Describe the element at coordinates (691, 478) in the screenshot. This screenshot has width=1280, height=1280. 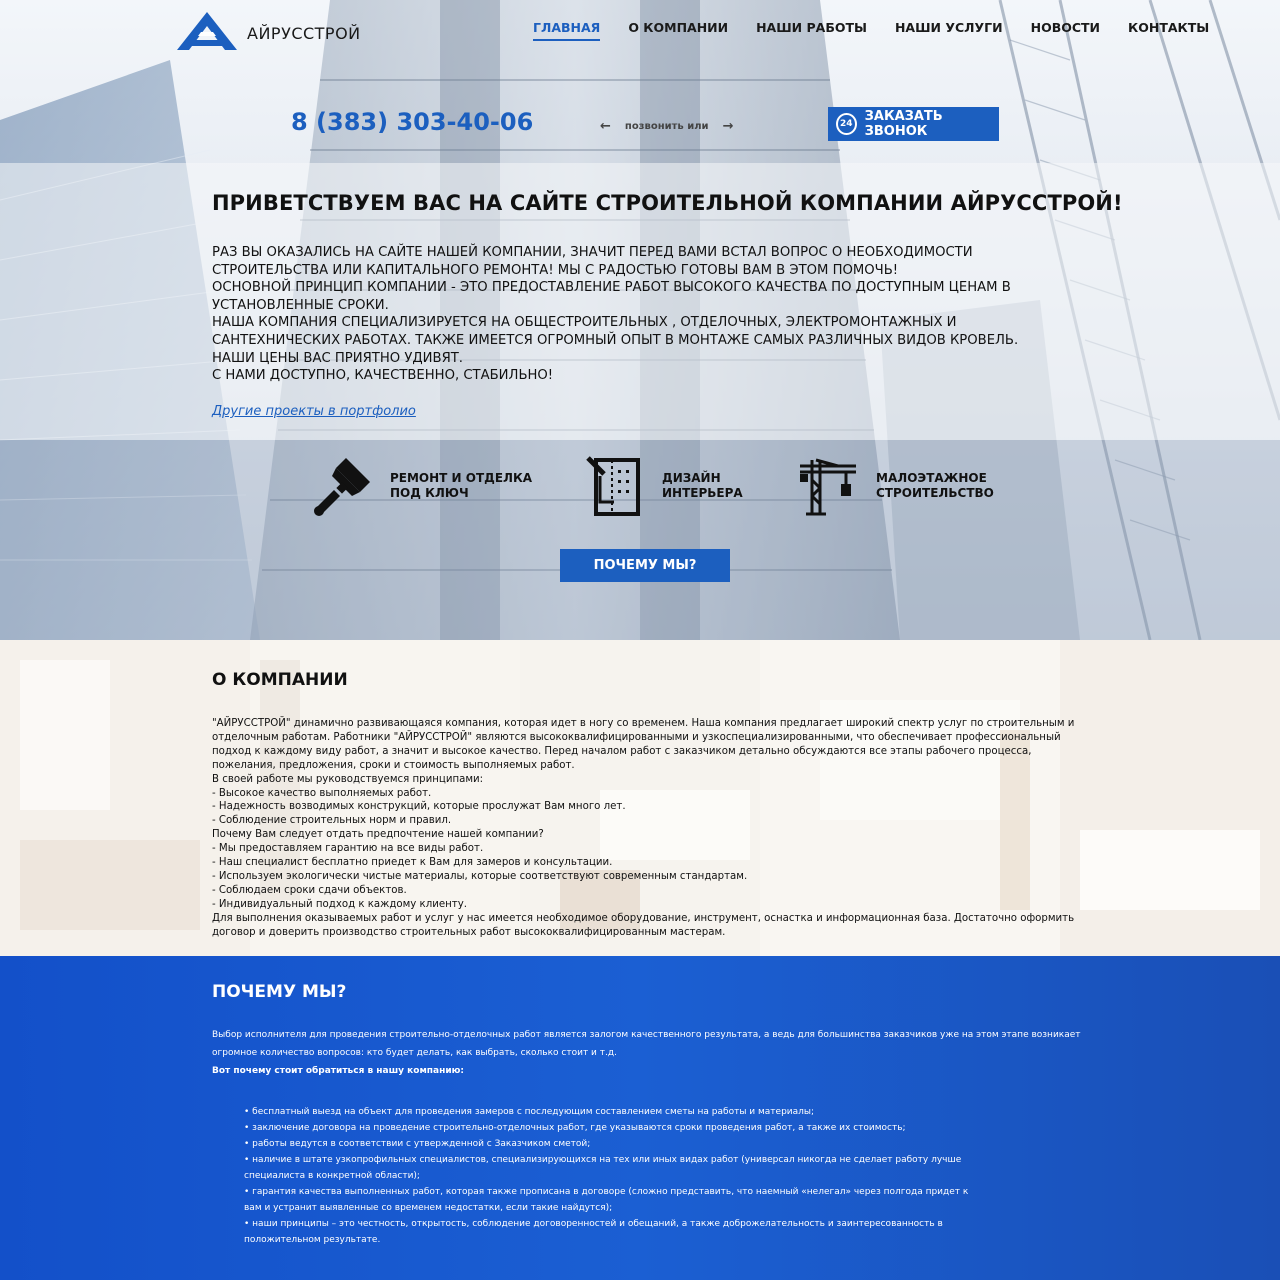
I see `service-label-line: ДИЗАЙН` at that location.